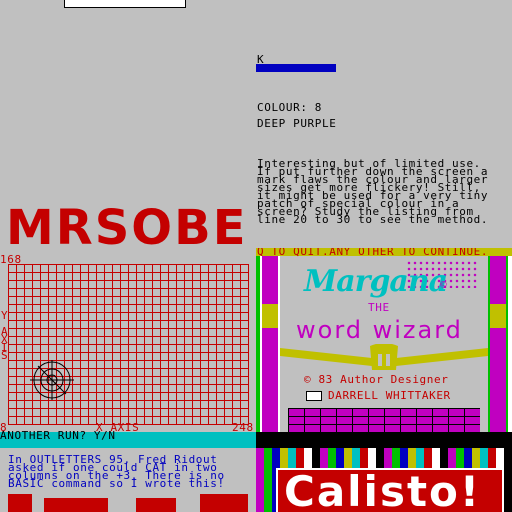 Image resolution: width=512 pixels, height=512 pixels. Describe the element at coordinates (498, 344) in the screenshot. I see `right-pillar-inner` at that location.